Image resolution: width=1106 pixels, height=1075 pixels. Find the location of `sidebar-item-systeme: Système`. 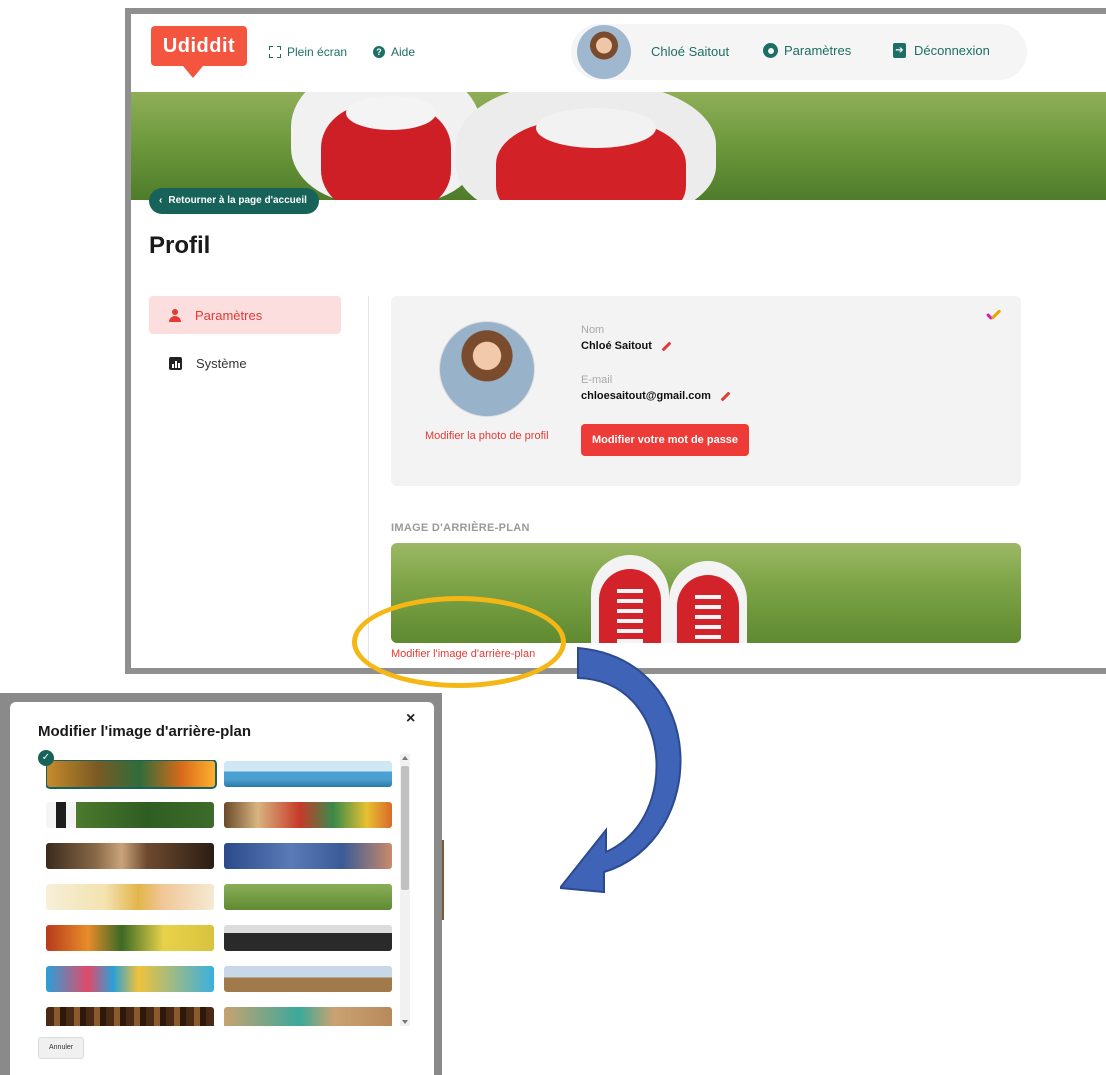

sidebar-item-systeme: Système is located at coordinates (245, 363).